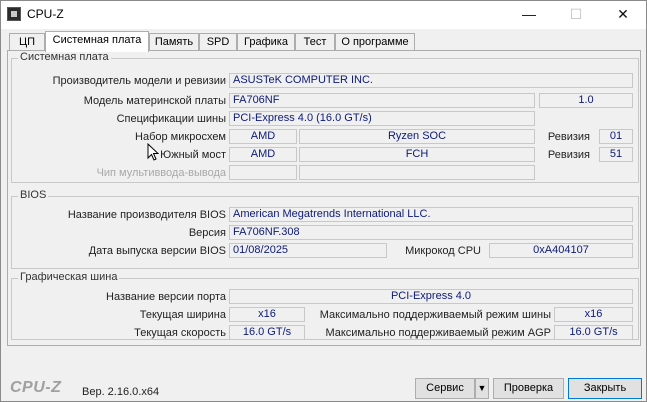  I want to click on bus-specs-value: PCI-Express 4.0 (16.0 GT/s), so click(382, 118).